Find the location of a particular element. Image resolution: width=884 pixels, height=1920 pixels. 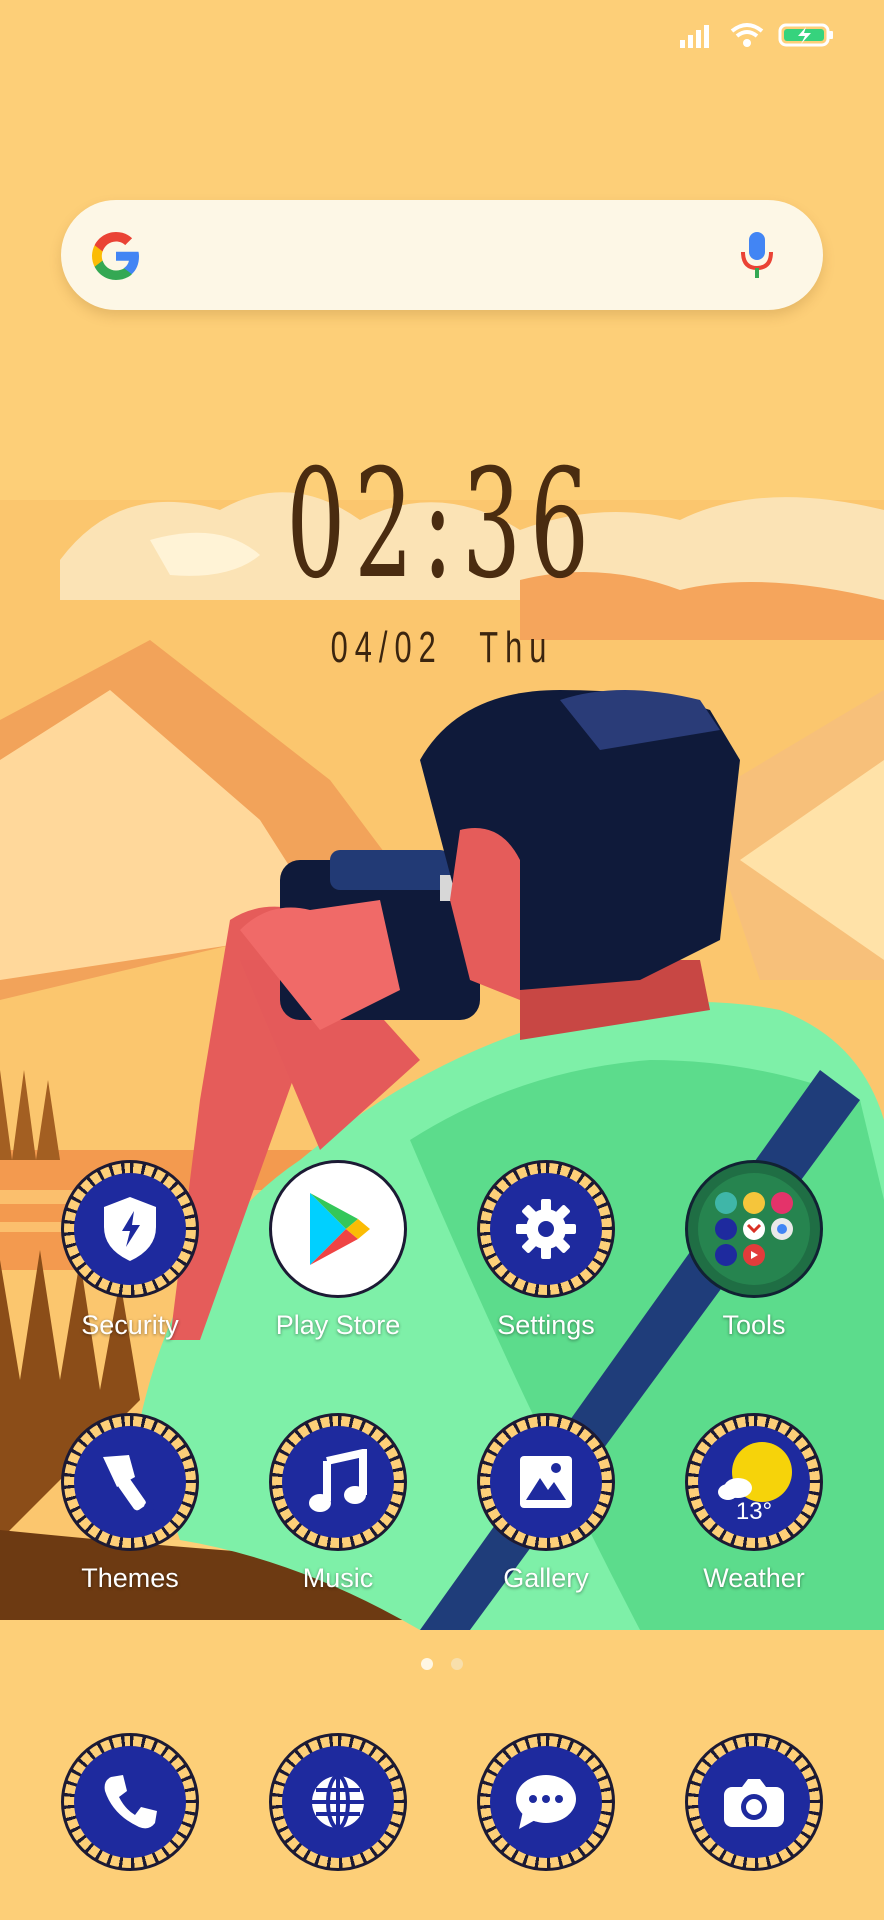

date-text: 04/02 is located at coordinates (386, 647).